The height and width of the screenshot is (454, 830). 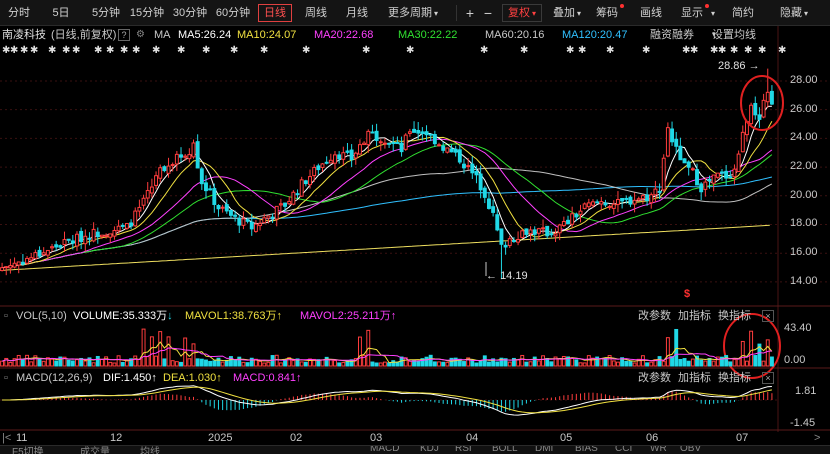 I want to click on indicator-tab: MACD, so click(x=384, y=450).